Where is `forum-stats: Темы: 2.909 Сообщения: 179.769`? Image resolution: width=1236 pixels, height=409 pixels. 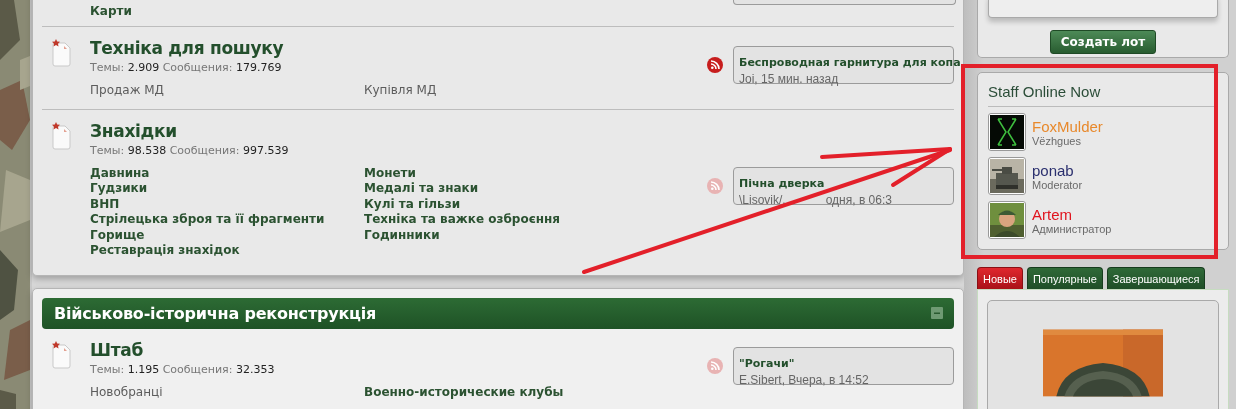
forum-stats: Темы: 2.909 Сообщения: 179.769 is located at coordinates (186, 67).